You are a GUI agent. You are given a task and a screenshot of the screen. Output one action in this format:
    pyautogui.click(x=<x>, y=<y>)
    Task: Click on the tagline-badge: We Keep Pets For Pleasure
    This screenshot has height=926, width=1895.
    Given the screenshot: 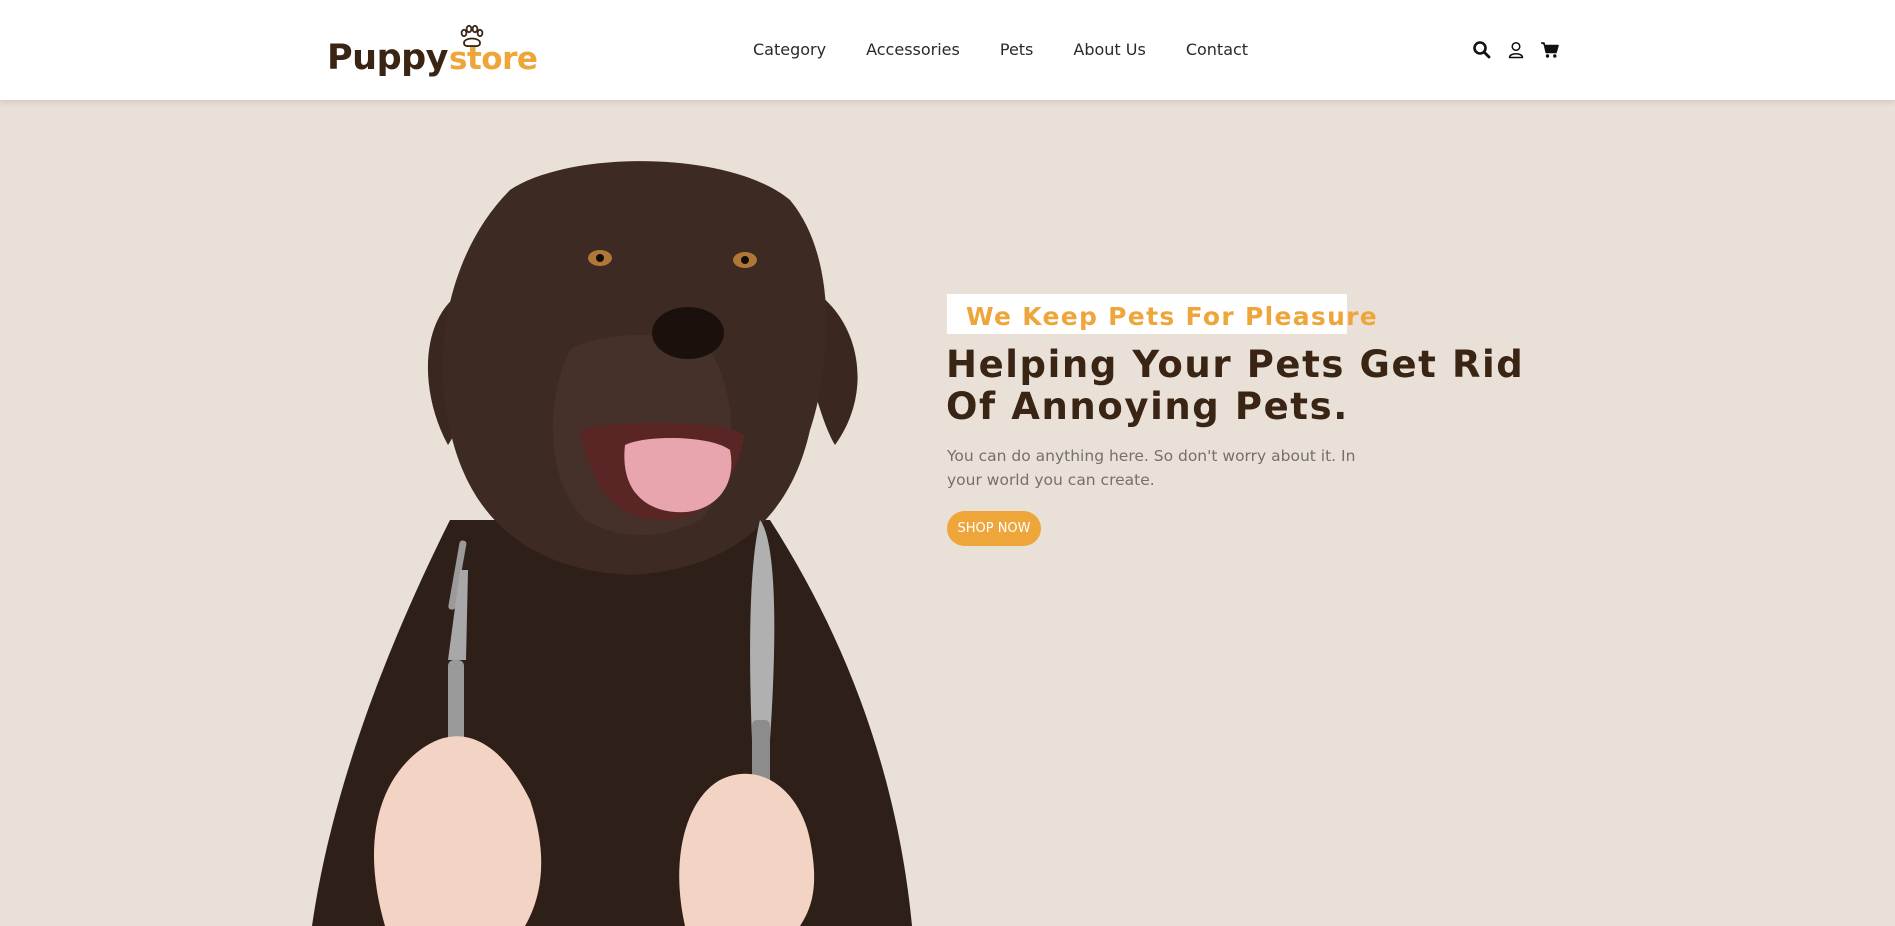 What is the action you would take?
    pyautogui.click(x=1162, y=314)
    